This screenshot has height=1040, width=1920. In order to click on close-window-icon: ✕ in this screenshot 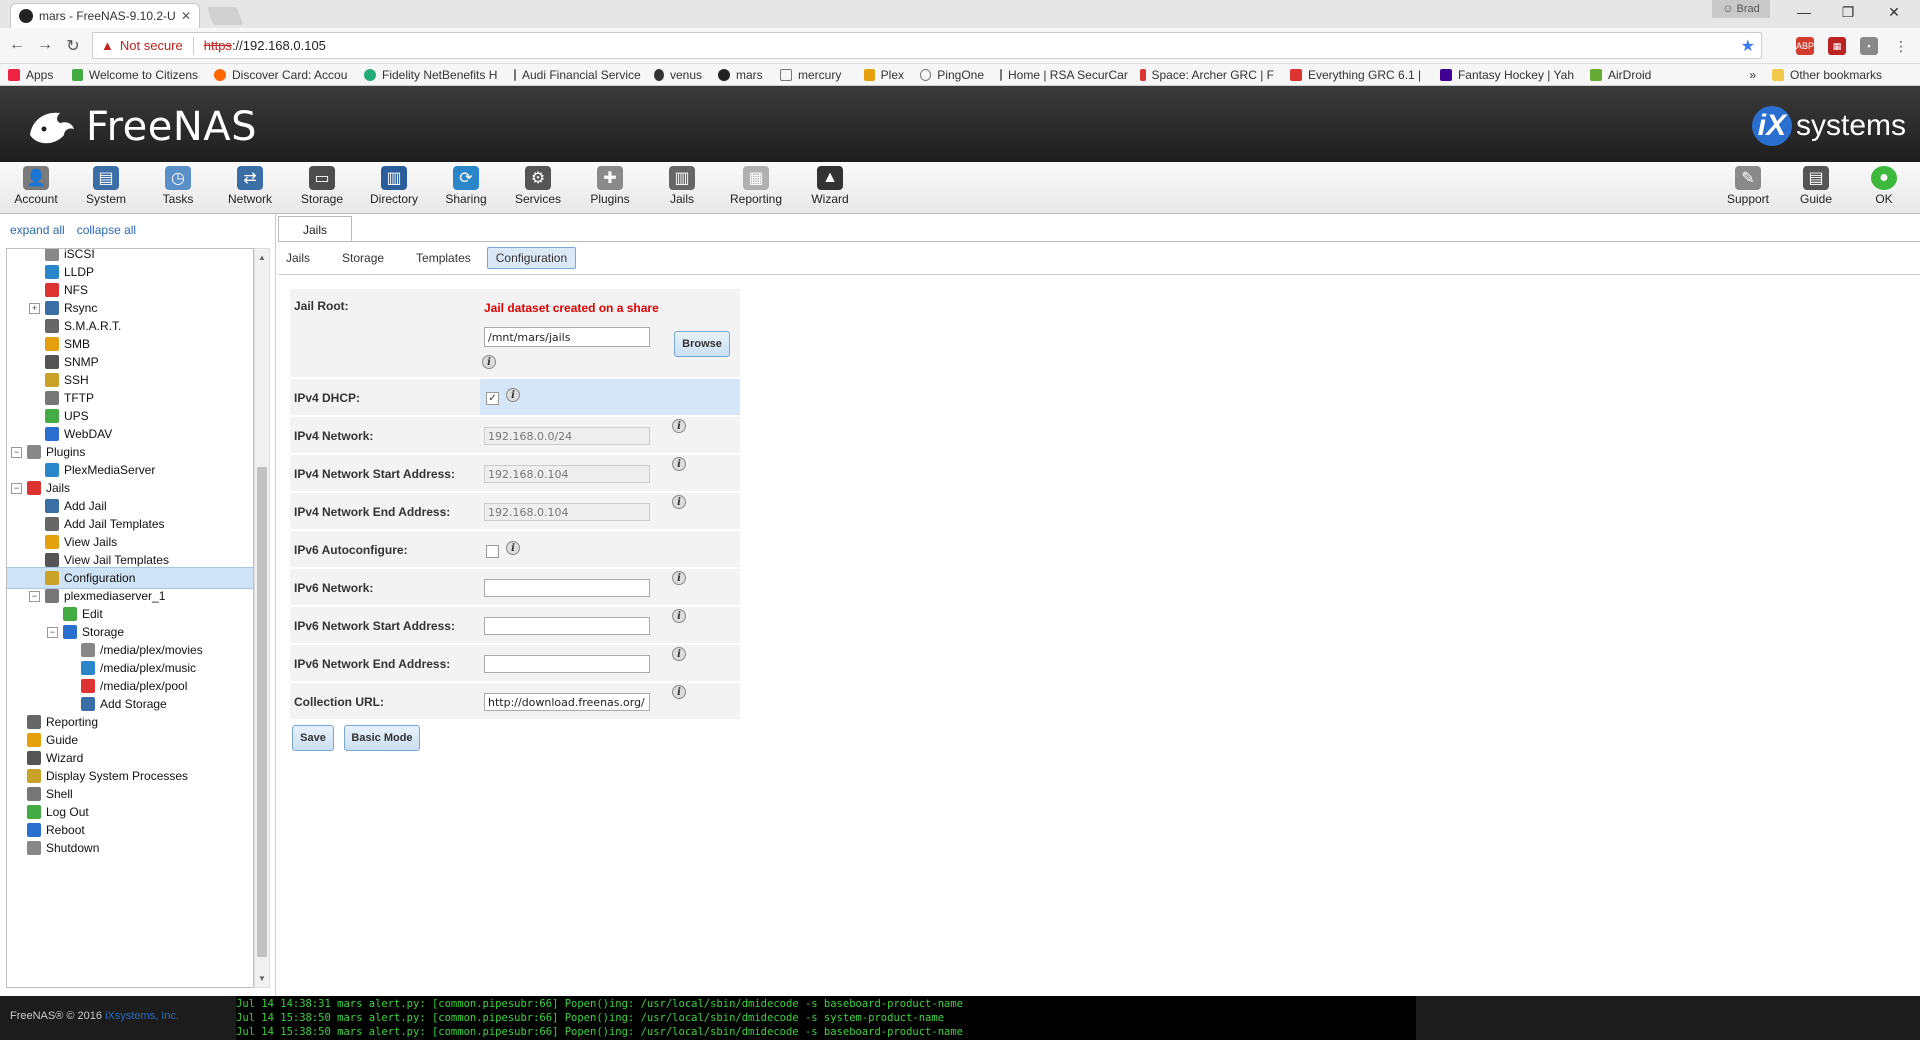, I will do `click(1894, 12)`.